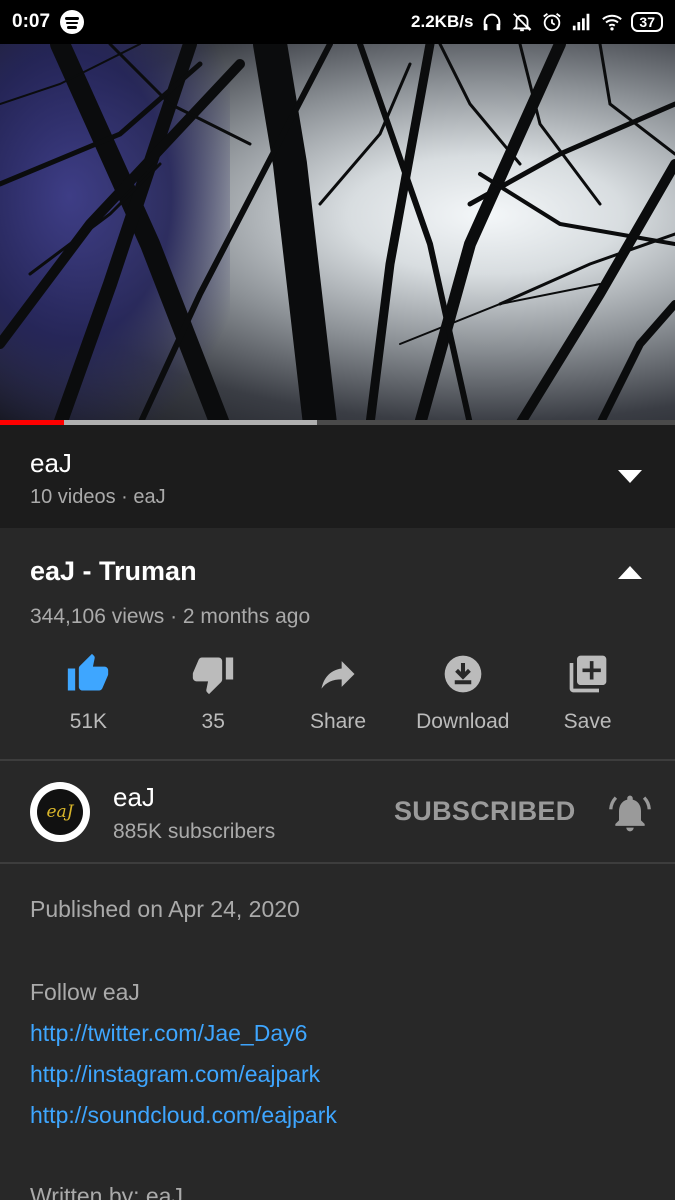 The width and height of the screenshot is (675, 1200). What do you see at coordinates (165, 909) in the screenshot?
I see `published-date: Published on Apr 24, 2020` at bounding box center [165, 909].